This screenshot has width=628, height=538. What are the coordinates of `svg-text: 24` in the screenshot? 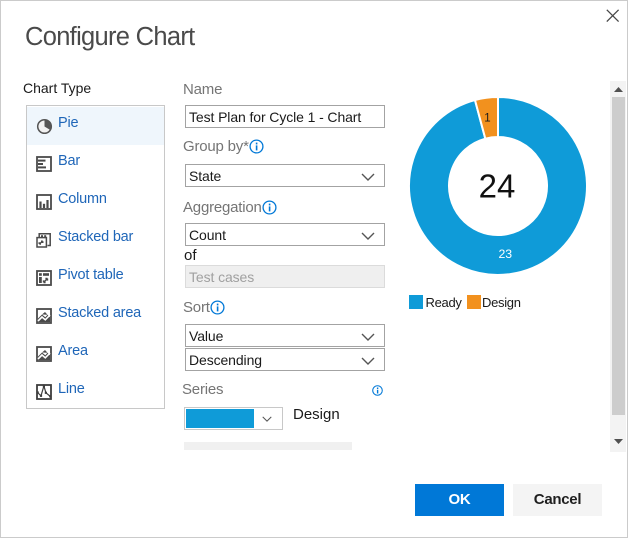 It's located at (497, 186).